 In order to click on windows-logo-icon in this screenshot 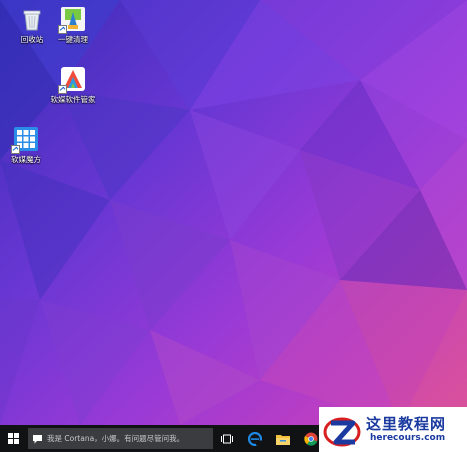, I will do `click(13, 438)`.